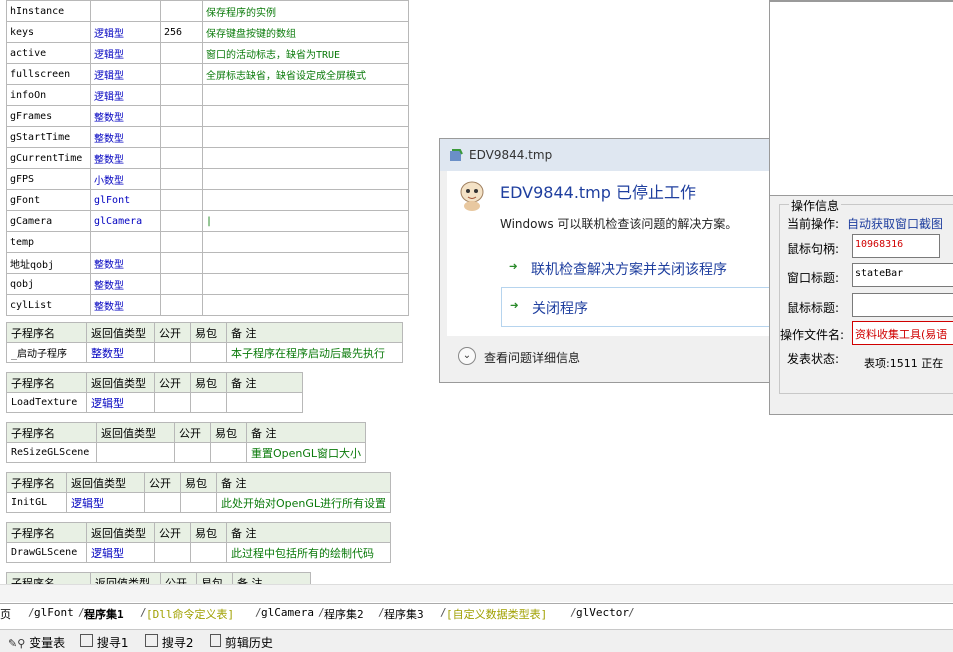  I want to click on variable-row: qobj 整数型, so click(207, 284).